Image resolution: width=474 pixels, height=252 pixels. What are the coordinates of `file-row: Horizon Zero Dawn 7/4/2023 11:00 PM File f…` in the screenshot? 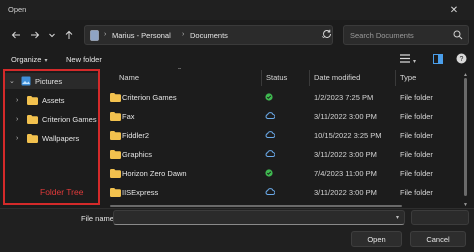 It's located at (285, 173).